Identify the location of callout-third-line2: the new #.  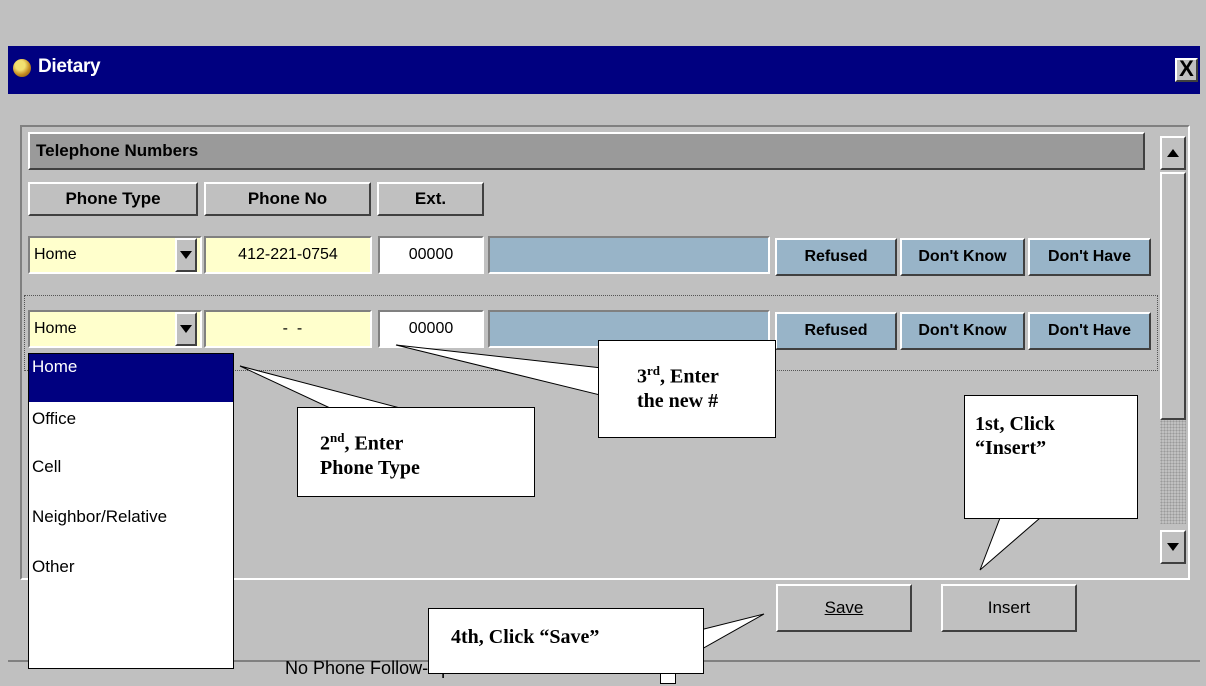
(678, 400).